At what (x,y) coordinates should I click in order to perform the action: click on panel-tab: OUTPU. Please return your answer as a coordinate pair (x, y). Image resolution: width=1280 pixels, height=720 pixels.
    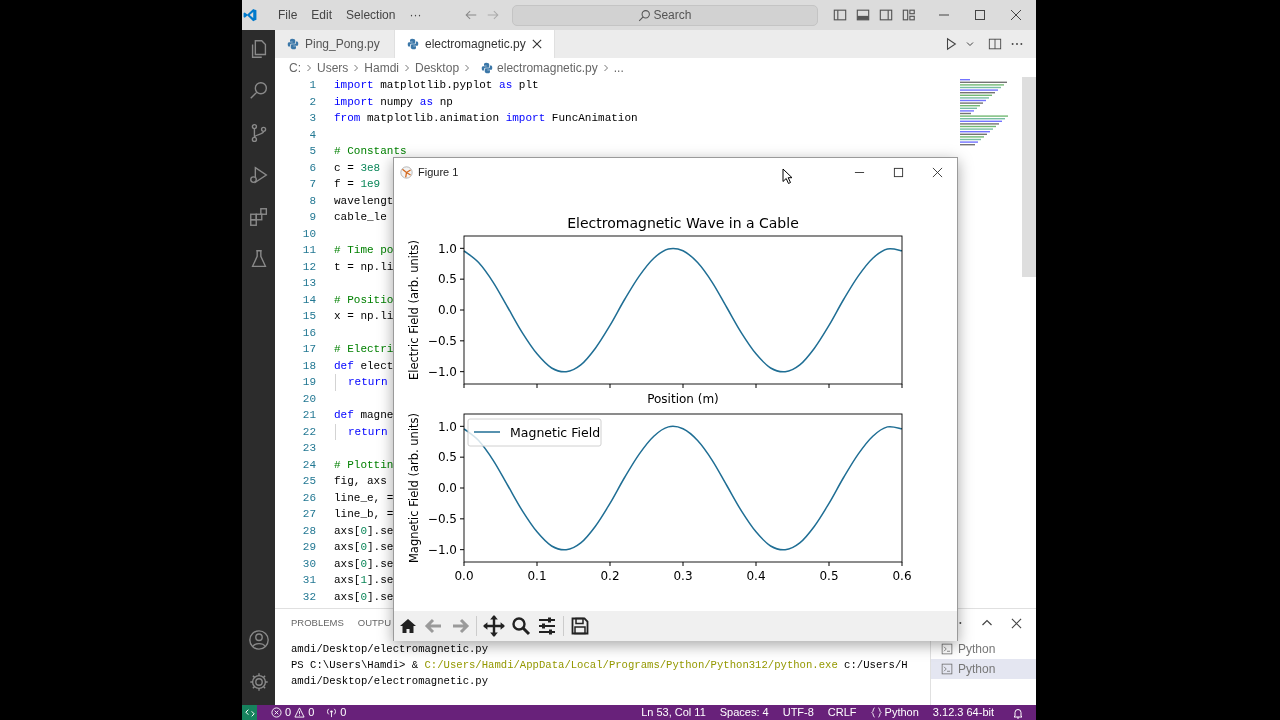
    Looking at the image, I should click on (374, 623).